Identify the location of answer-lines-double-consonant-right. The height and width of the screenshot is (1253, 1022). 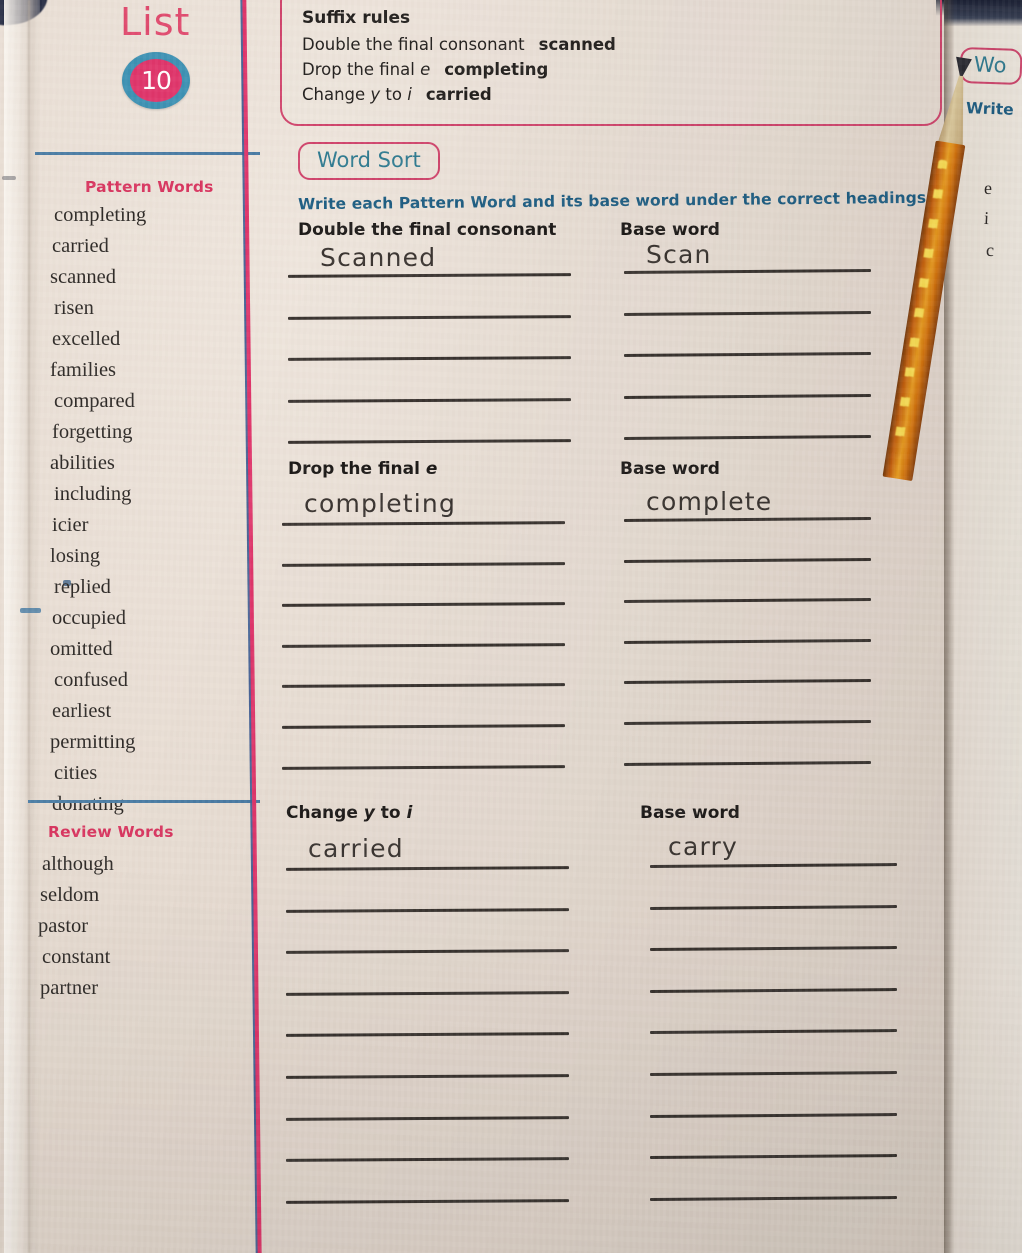
(747, 373).